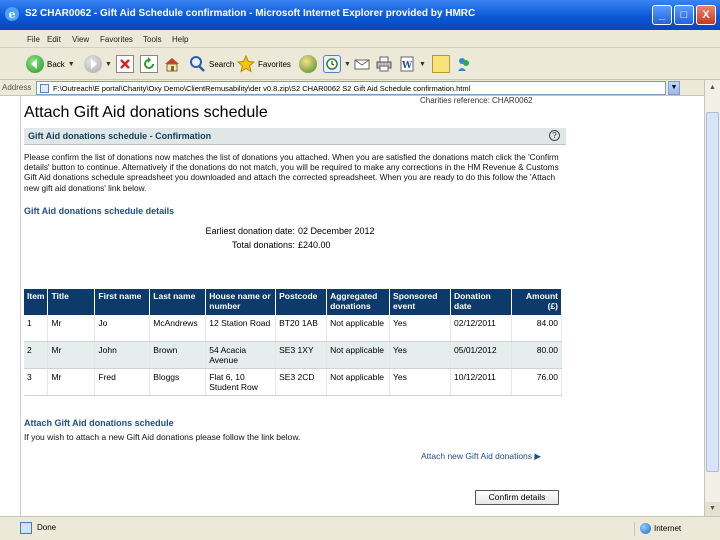 The width and height of the screenshot is (720, 540). I want to click on word-document-icon: W, so click(407, 64).